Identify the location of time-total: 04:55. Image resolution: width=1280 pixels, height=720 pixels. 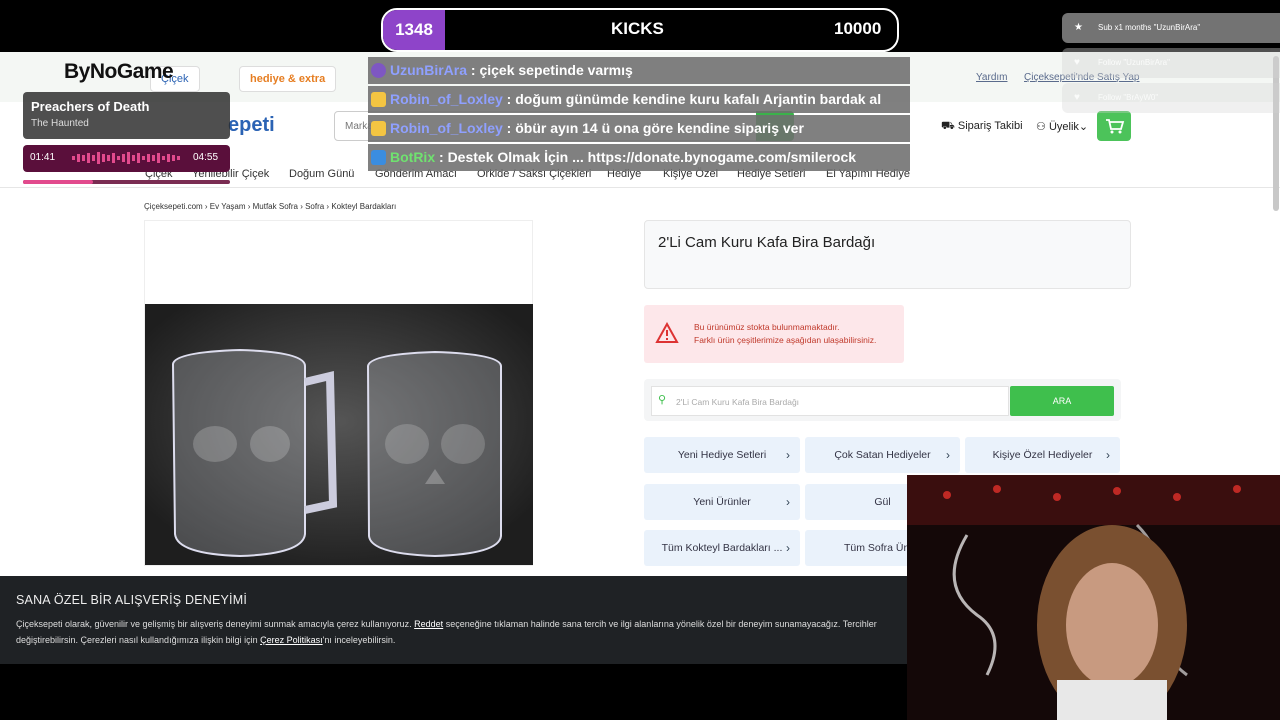
(206, 157).